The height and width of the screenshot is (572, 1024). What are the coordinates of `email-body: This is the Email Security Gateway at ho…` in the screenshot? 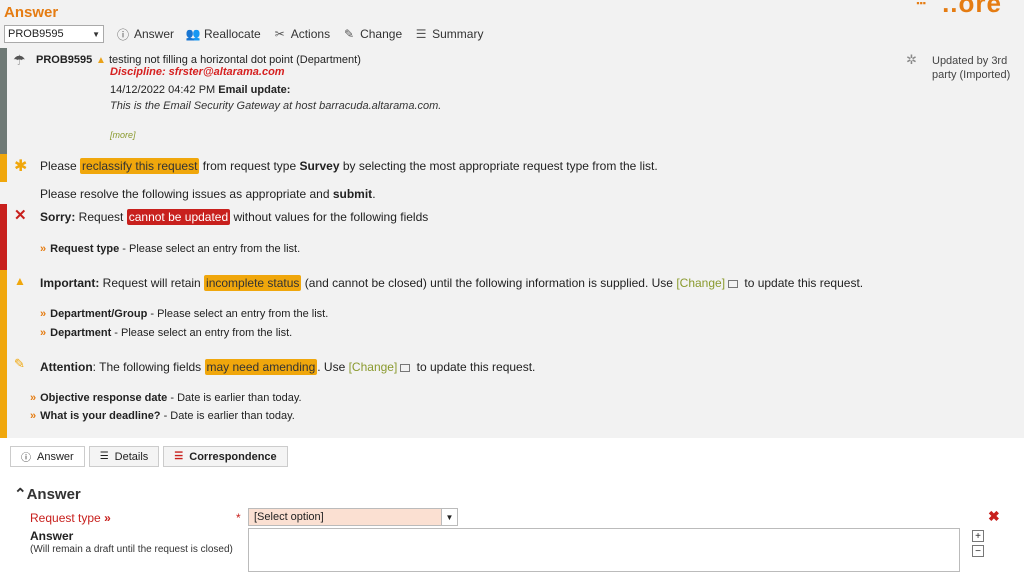 It's located at (276, 106).